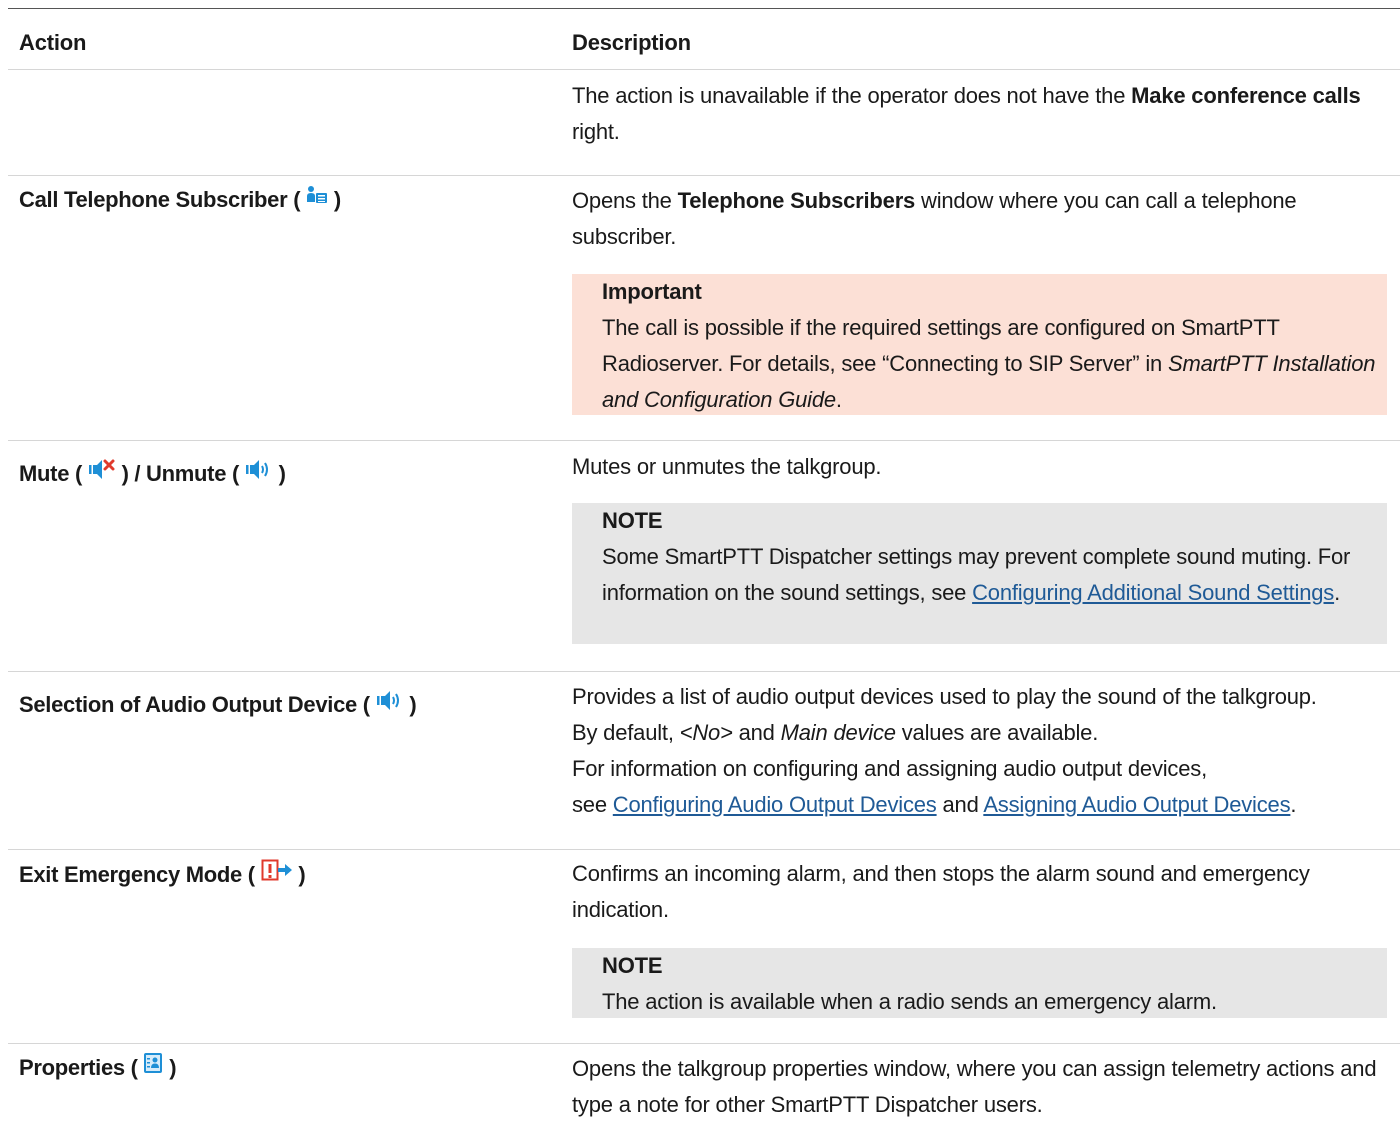 The image size is (1400, 1143). What do you see at coordinates (704, 8) in the screenshot?
I see `top-rule` at bounding box center [704, 8].